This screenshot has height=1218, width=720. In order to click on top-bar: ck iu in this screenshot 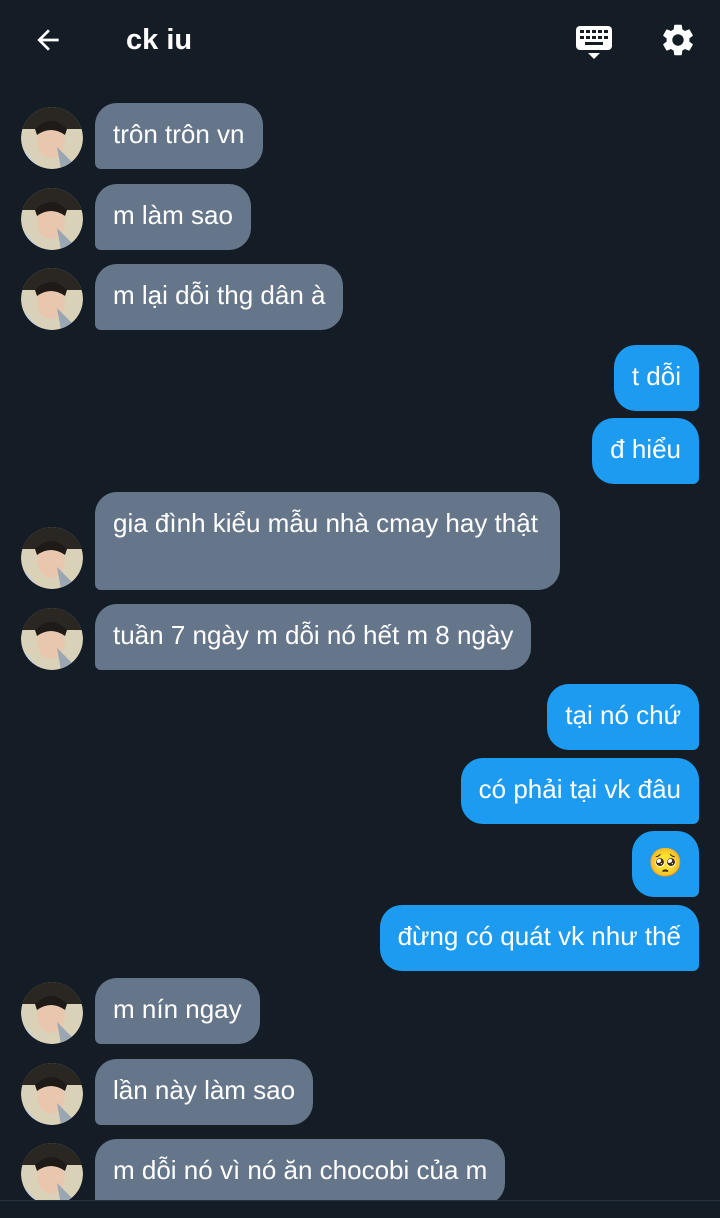, I will do `click(360, 40)`.